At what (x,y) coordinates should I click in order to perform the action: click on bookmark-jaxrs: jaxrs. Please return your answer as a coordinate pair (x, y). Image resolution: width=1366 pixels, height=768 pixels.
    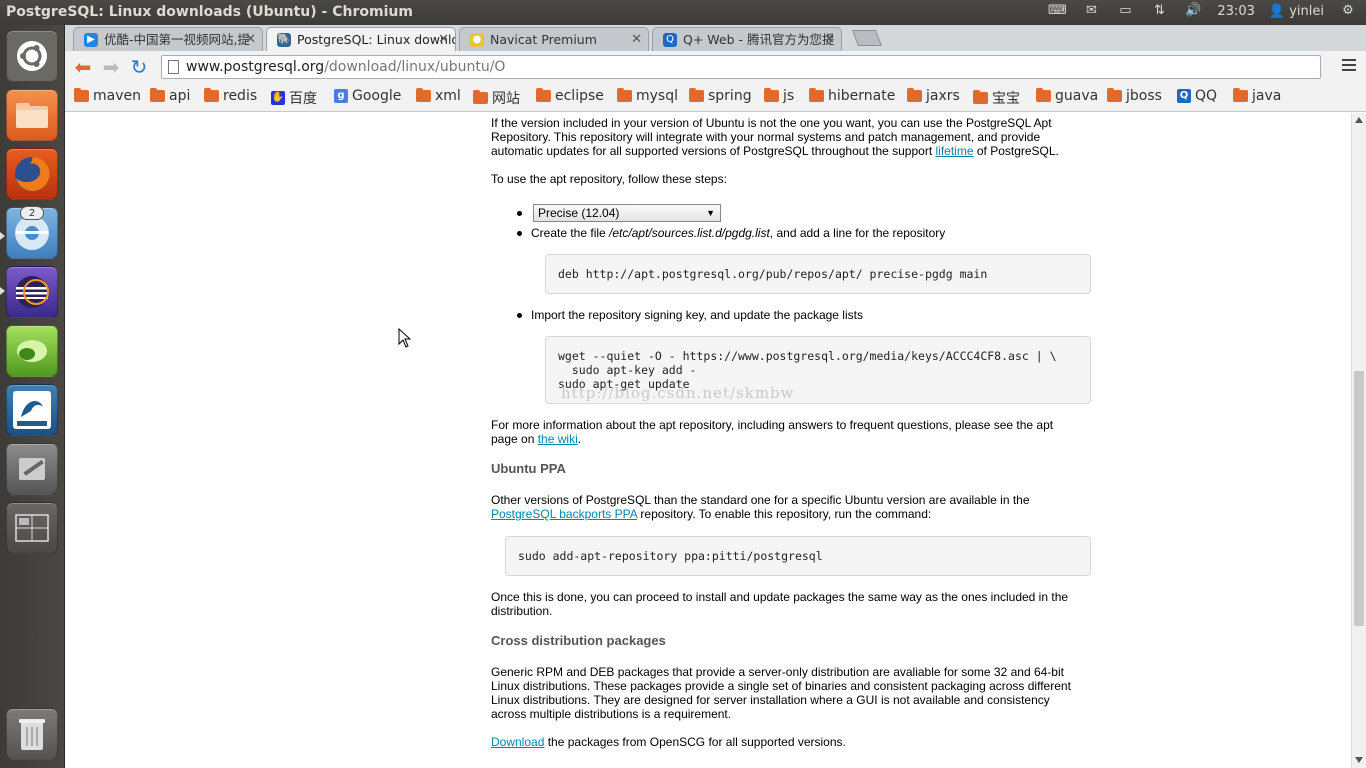
    Looking at the image, I should click on (933, 96).